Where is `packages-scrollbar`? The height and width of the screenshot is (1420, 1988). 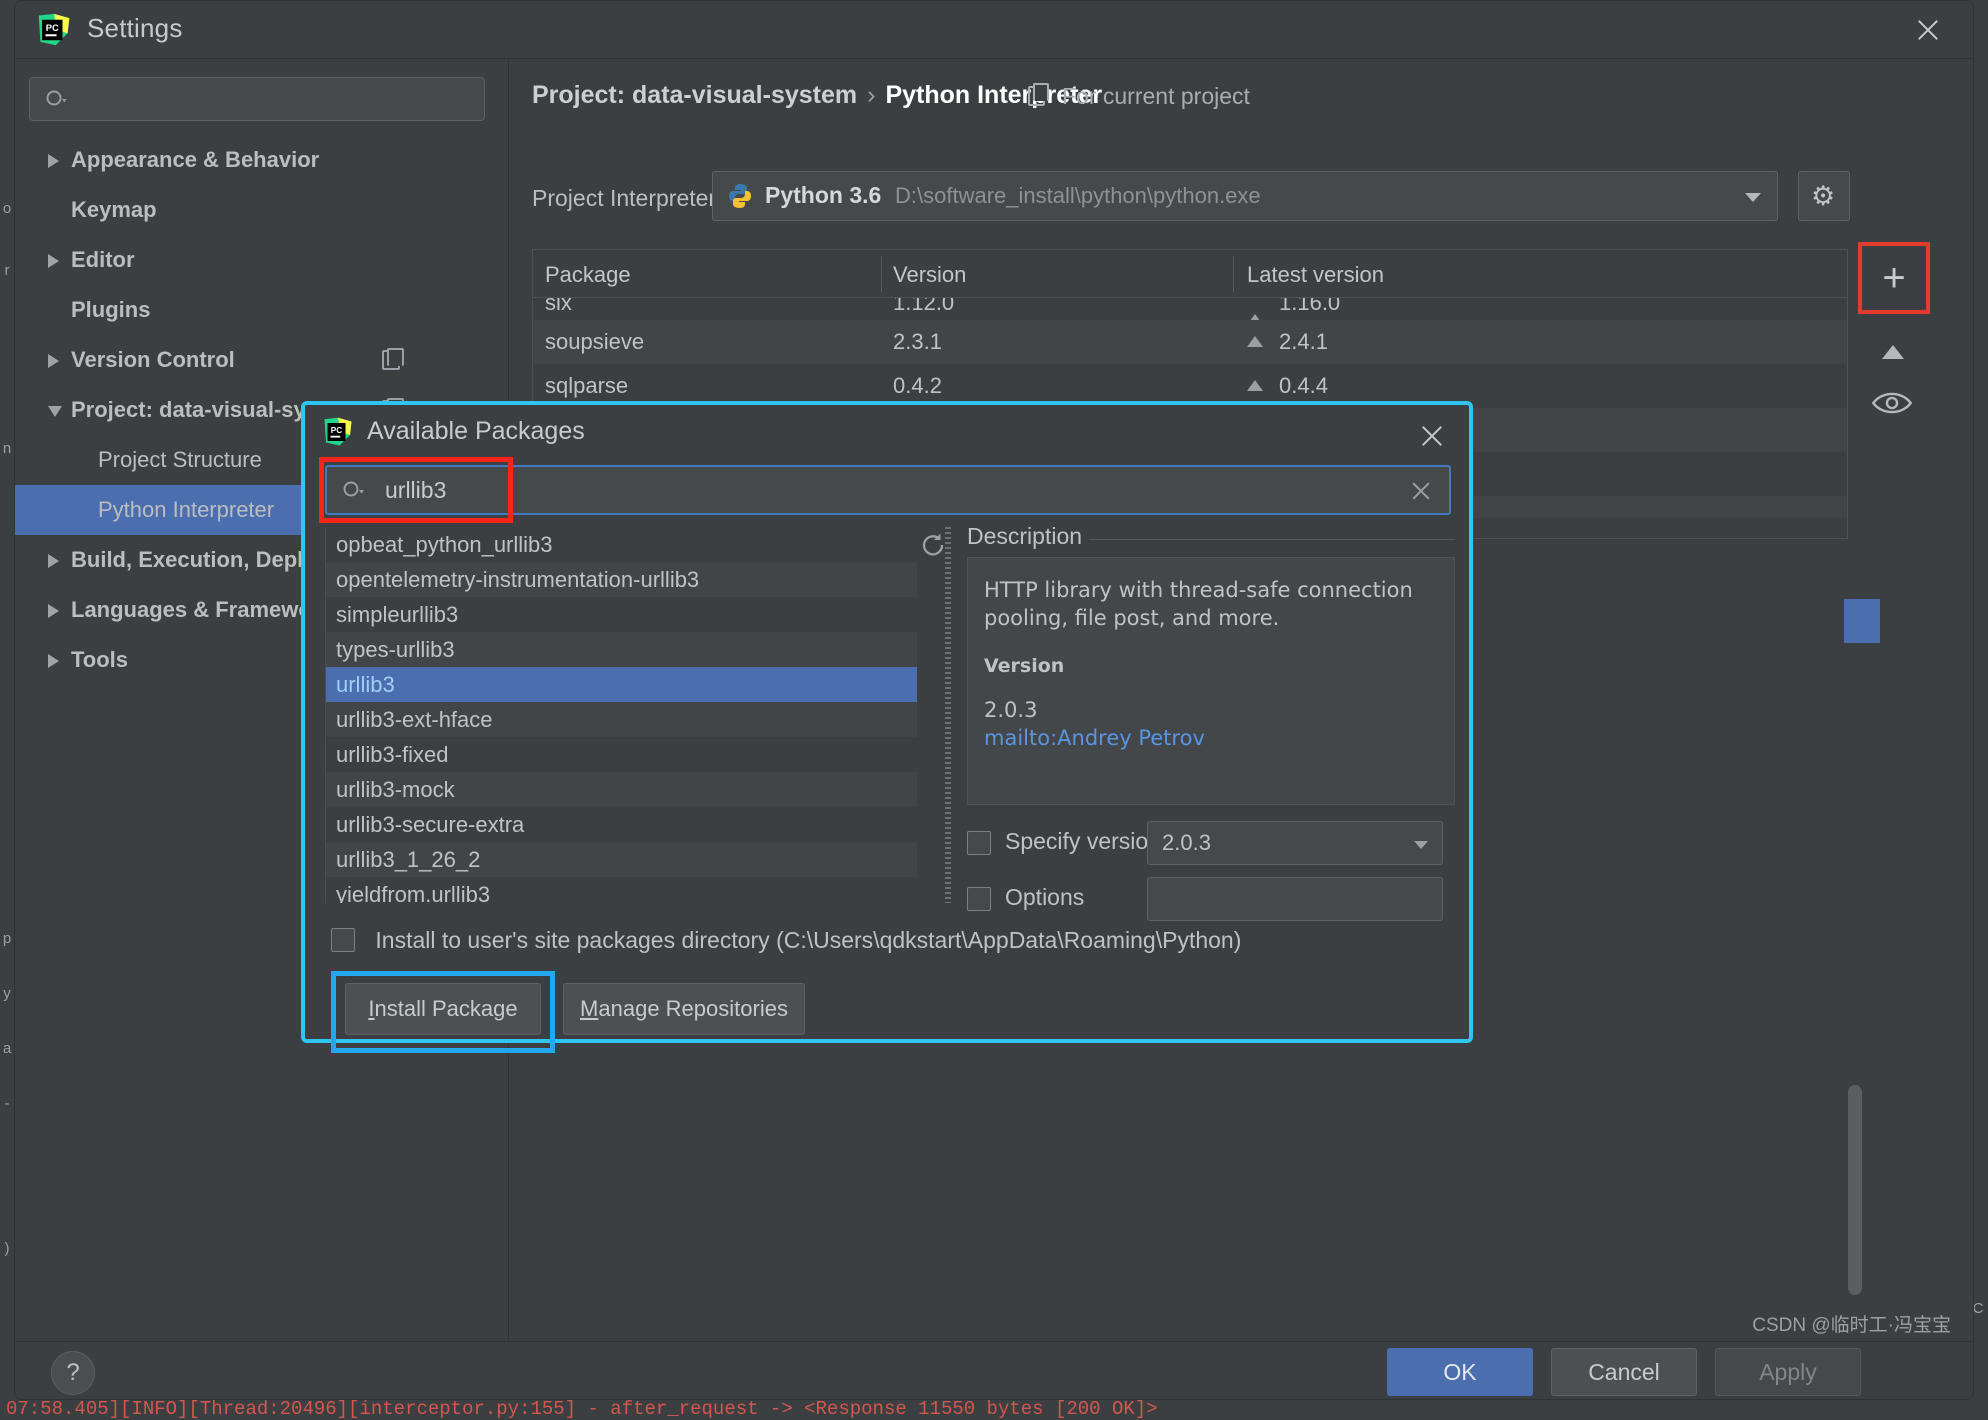
packages-scrollbar is located at coordinates (1855, 1190).